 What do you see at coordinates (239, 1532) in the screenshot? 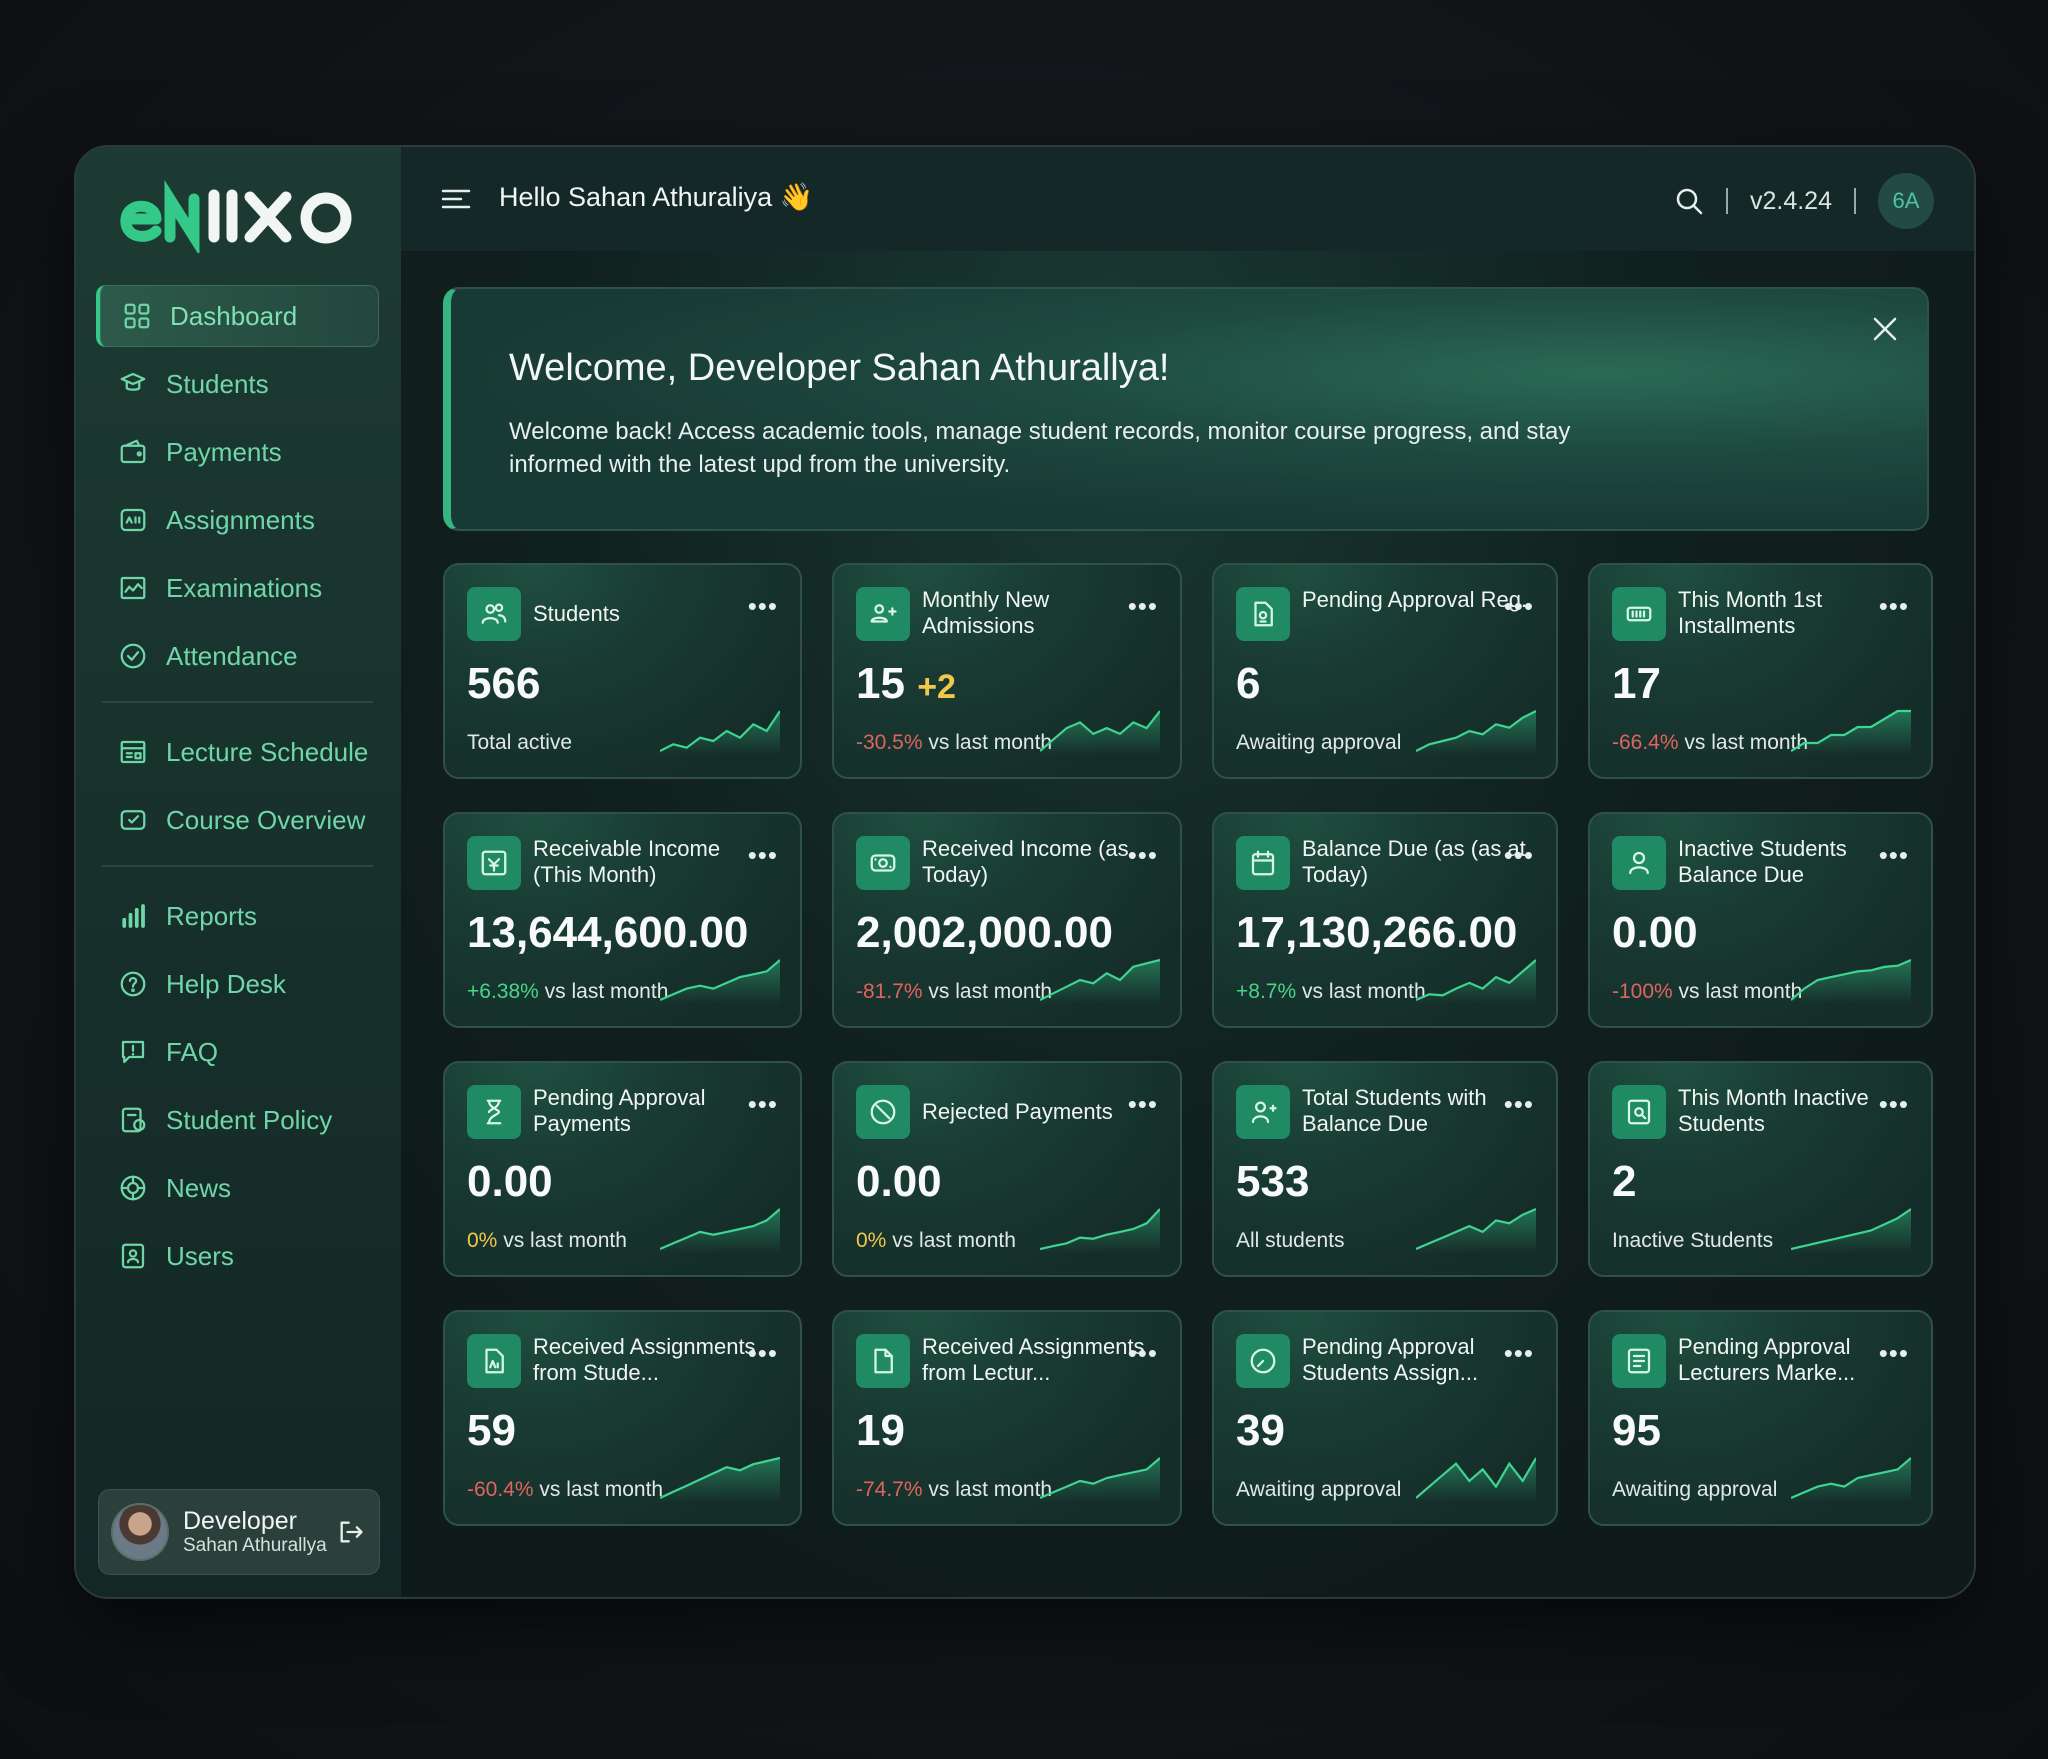
I see `user-profile: Developer Sahan Athurallya` at bounding box center [239, 1532].